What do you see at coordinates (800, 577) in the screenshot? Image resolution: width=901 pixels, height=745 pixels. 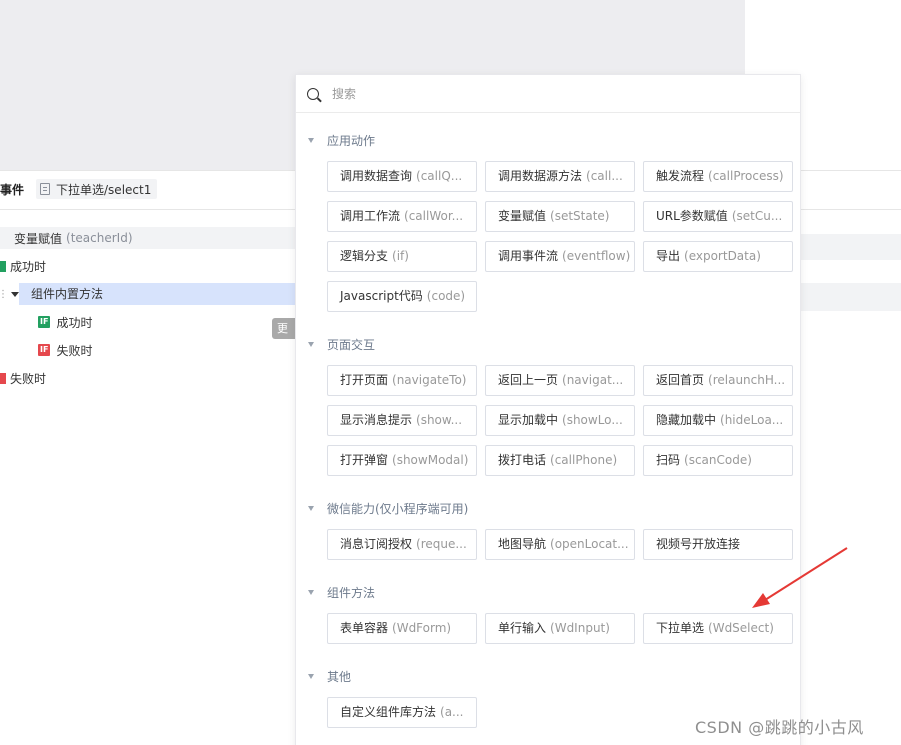 I see `annotation-arrow-icon` at bounding box center [800, 577].